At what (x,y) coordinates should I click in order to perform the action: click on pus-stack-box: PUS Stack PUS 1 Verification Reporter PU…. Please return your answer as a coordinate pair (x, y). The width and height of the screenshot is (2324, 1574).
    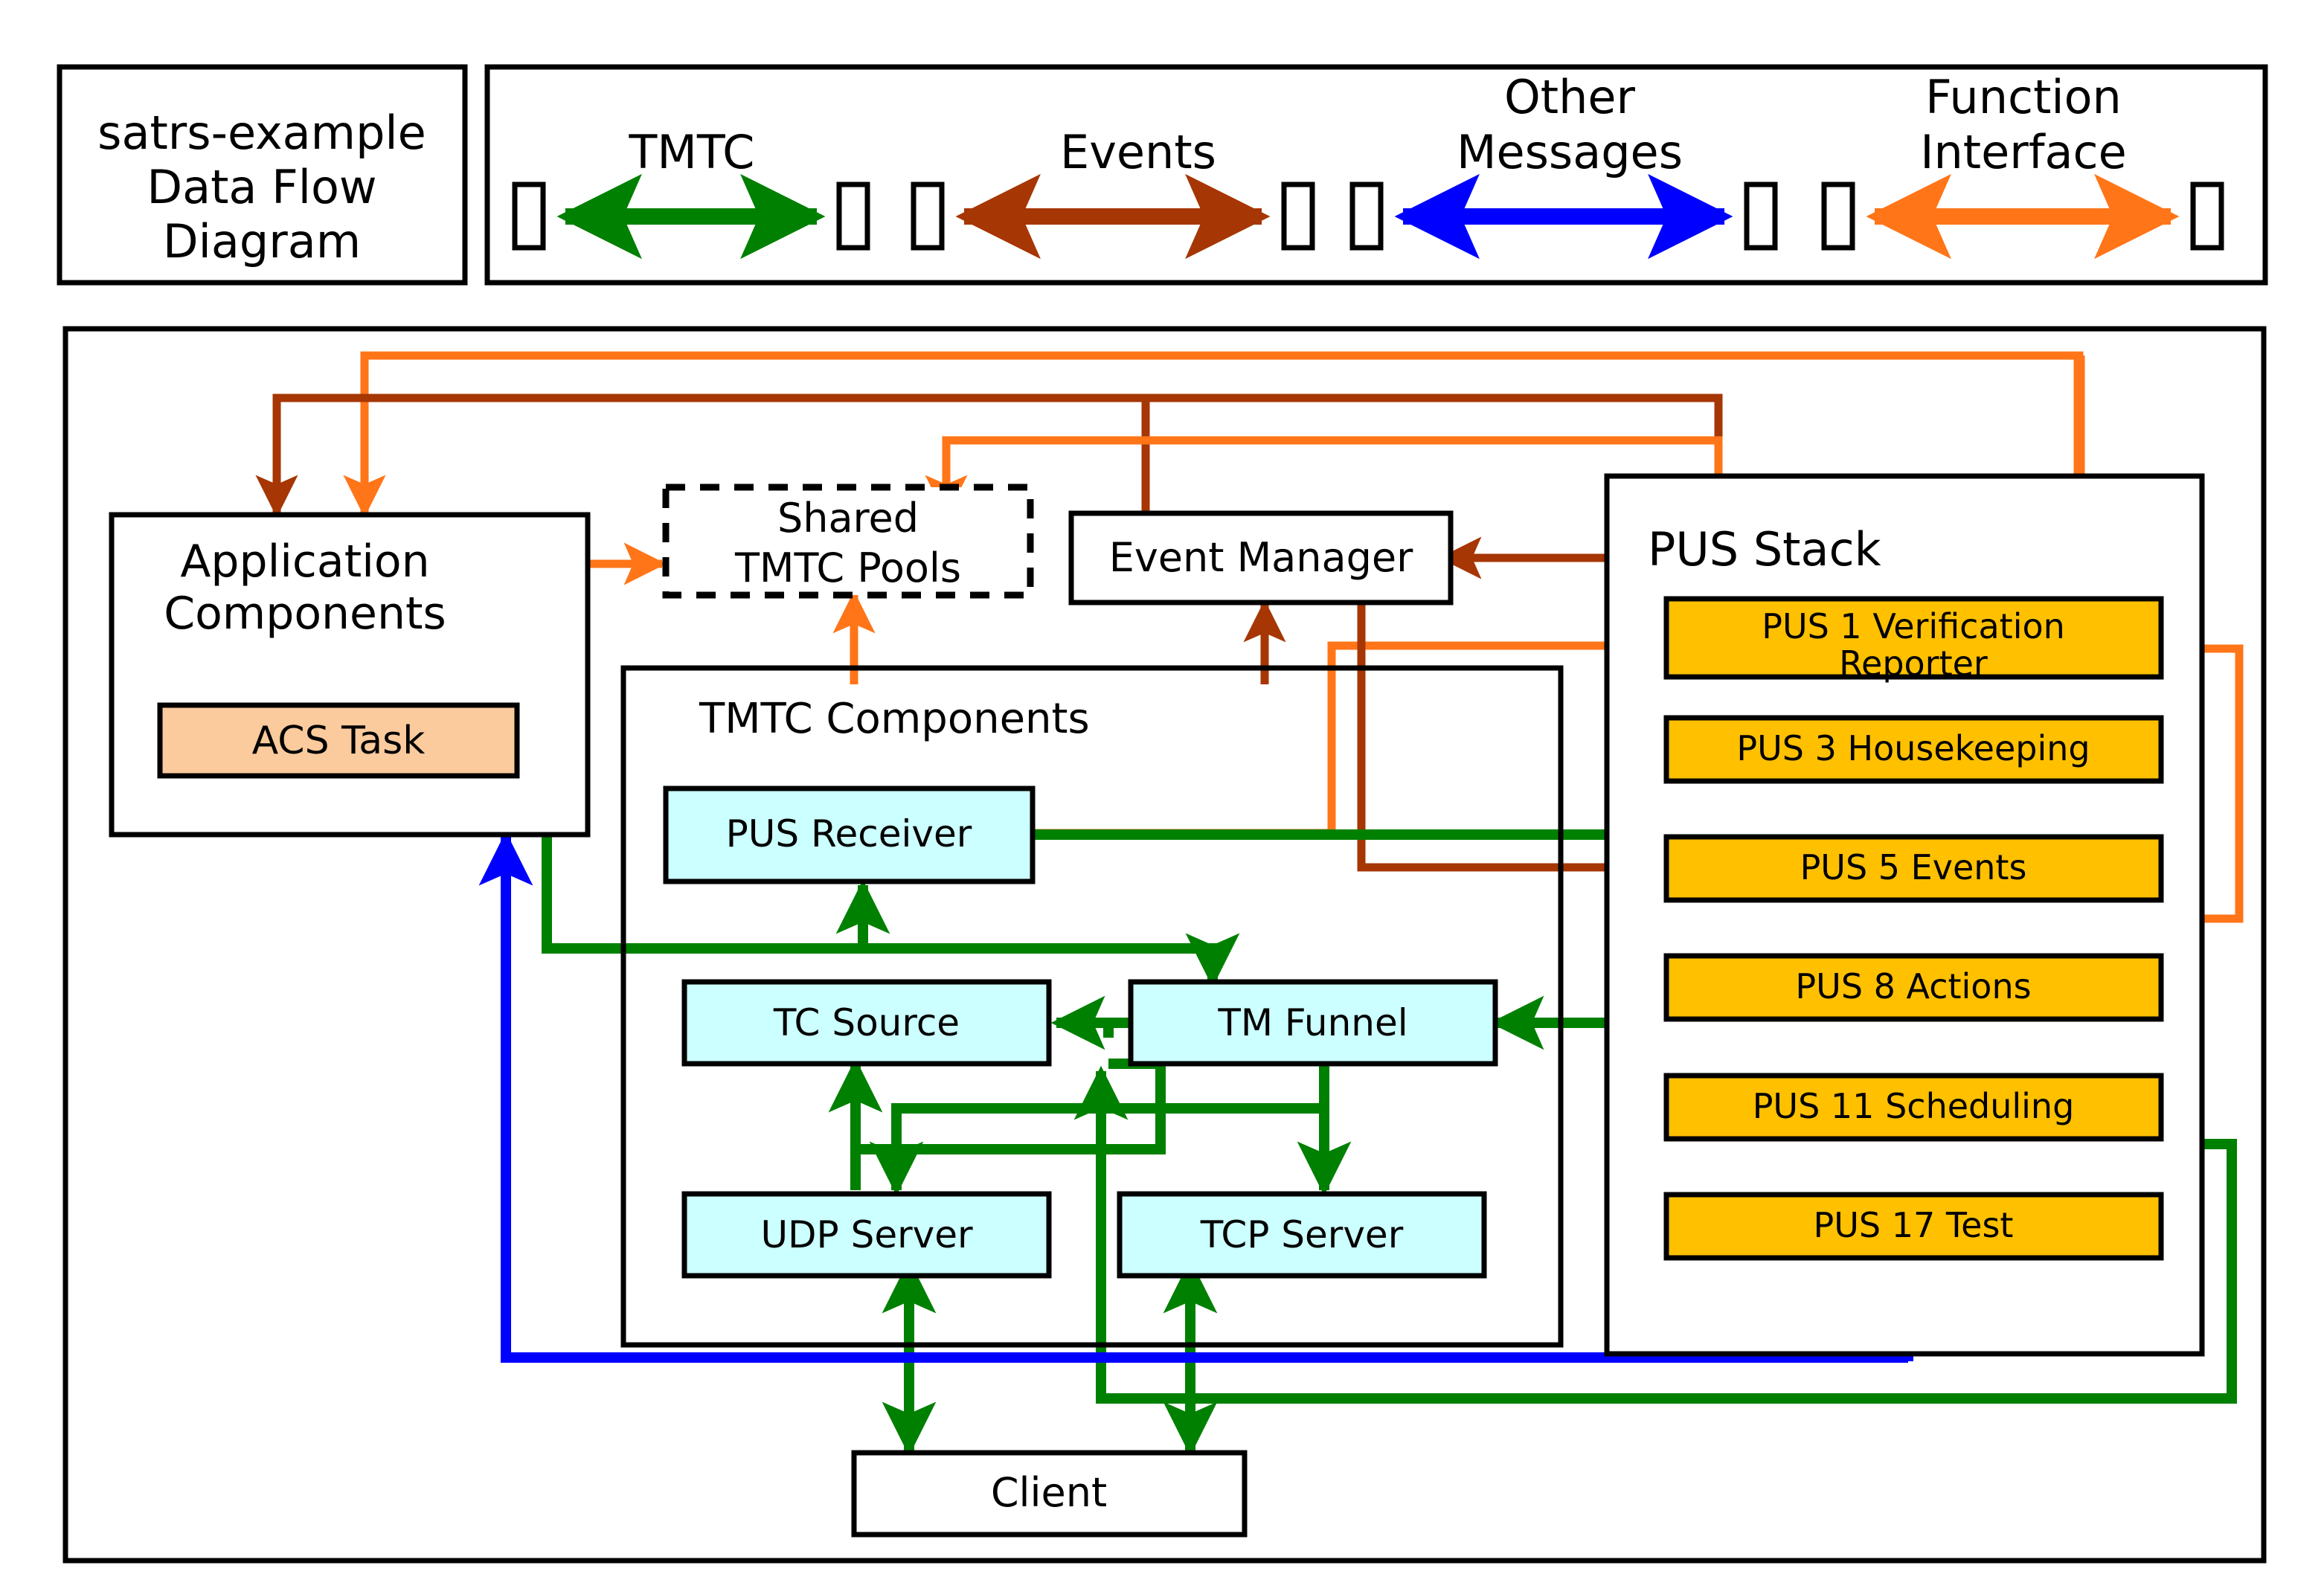
    Looking at the image, I should click on (1904, 915).